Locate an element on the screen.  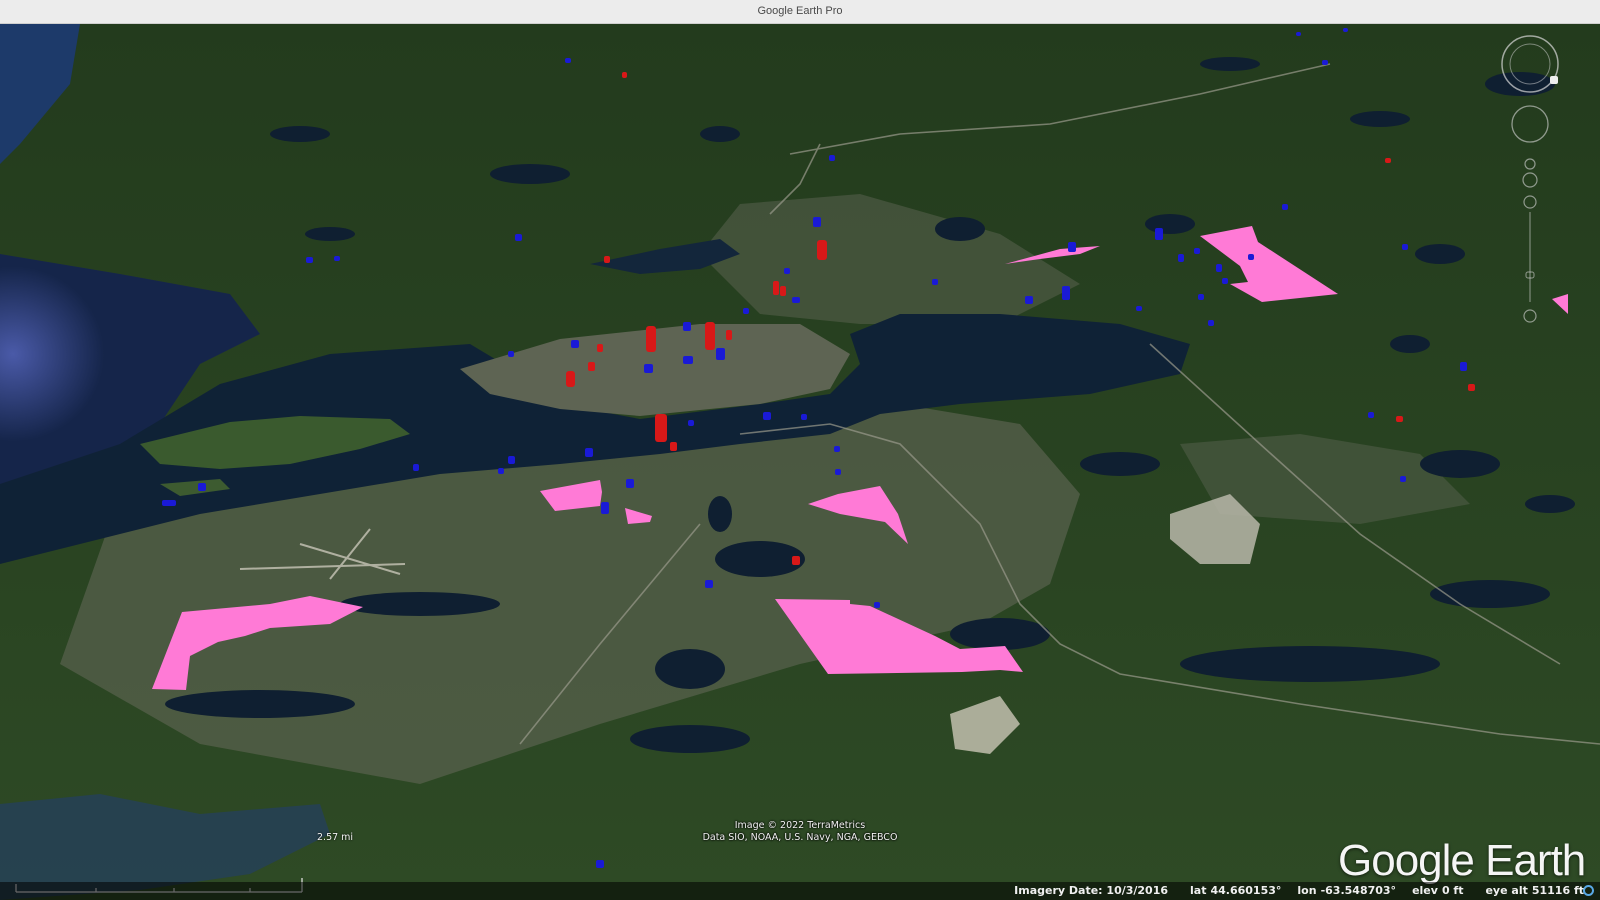
attribution-line-1: Image © 2022 TerraMetrics is located at coordinates (800, 825).